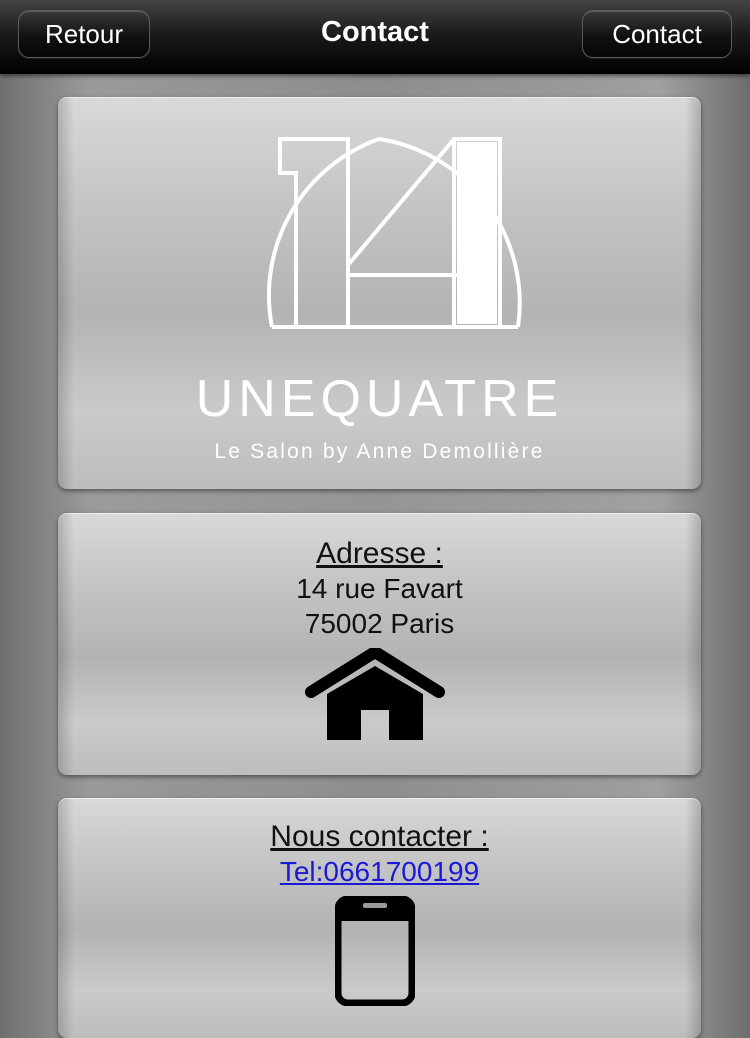 Image resolution: width=750 pixels, height=1038 pixels. Describe the element at coordinates (375, 951) in the screenshot. I see `smartphone-icon` at that location.